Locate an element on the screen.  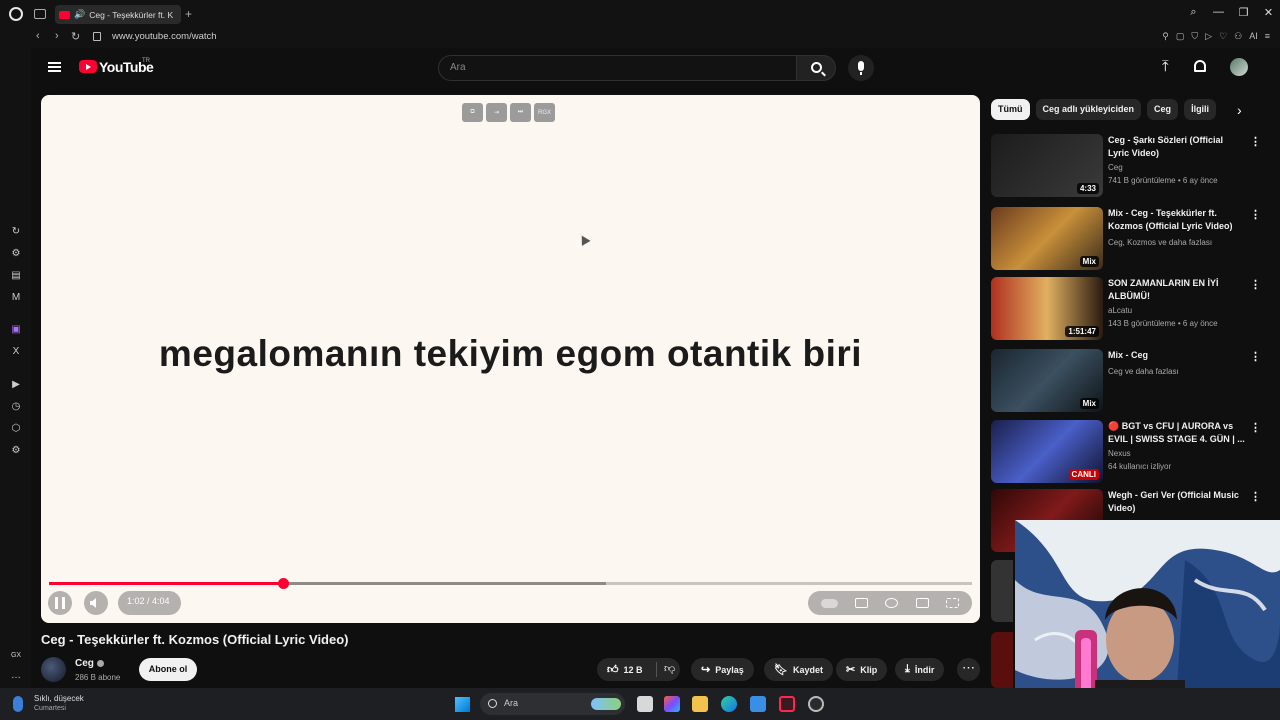
twitch-icon: ▣ is located at coordinates (16, 330).